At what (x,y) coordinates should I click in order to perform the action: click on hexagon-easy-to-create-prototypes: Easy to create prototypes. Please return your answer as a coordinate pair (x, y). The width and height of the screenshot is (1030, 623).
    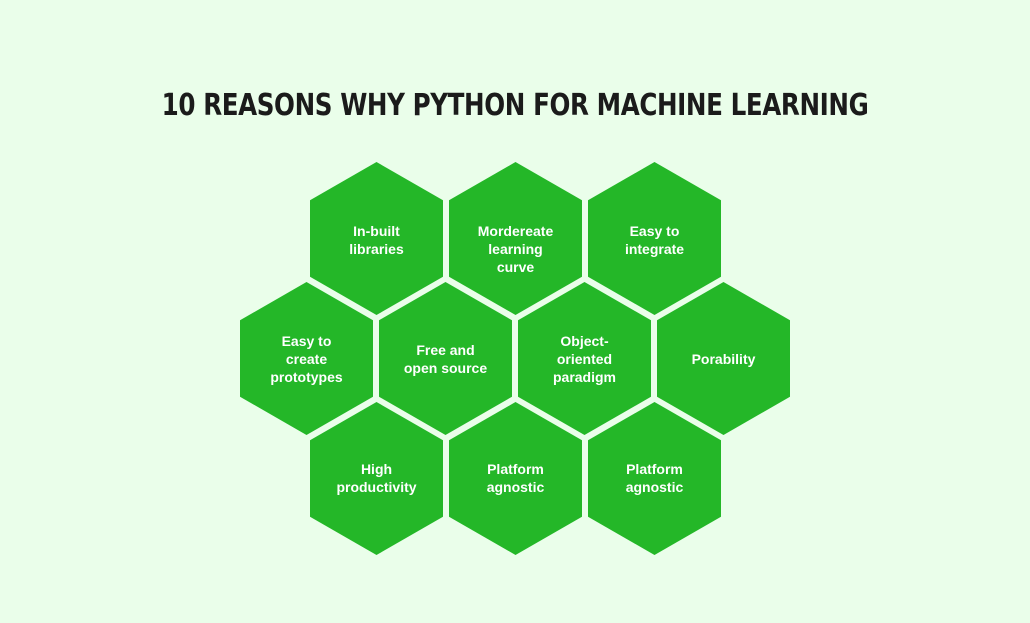
    Looking at the image, I should click on (306, 358).